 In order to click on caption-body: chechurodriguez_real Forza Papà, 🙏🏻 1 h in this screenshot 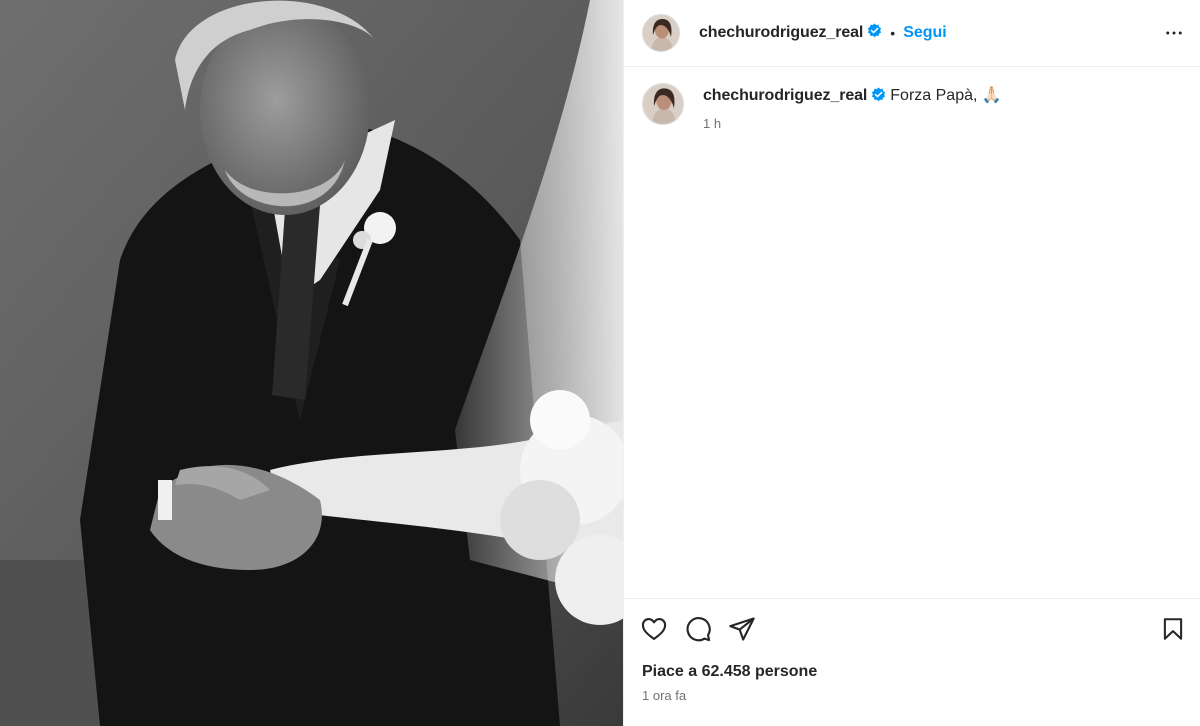, I will do `click(852, 107)`.